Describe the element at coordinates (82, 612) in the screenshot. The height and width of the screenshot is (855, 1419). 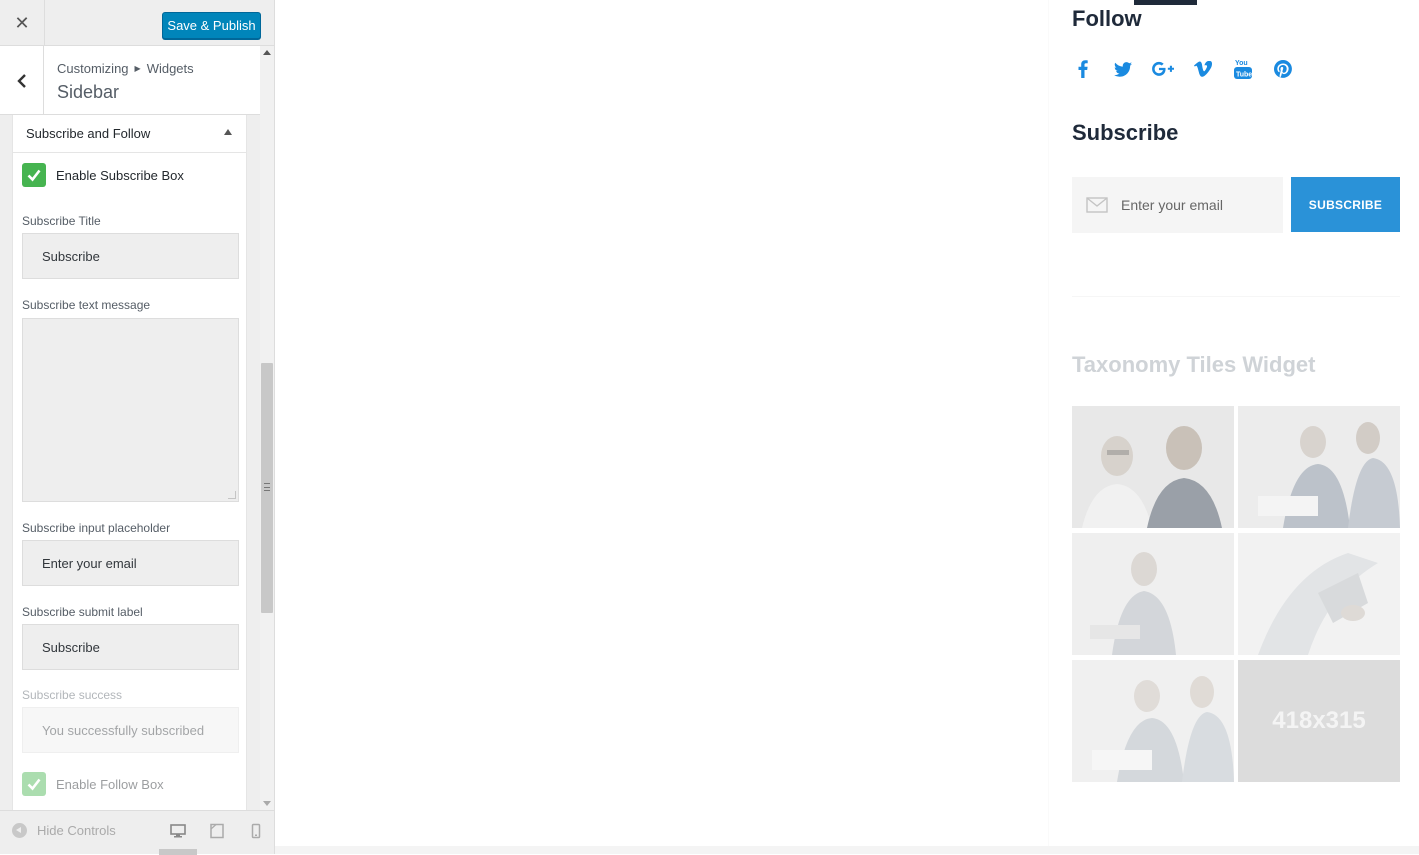
I see `submit-label-label: Subscribe submit label` at that location.